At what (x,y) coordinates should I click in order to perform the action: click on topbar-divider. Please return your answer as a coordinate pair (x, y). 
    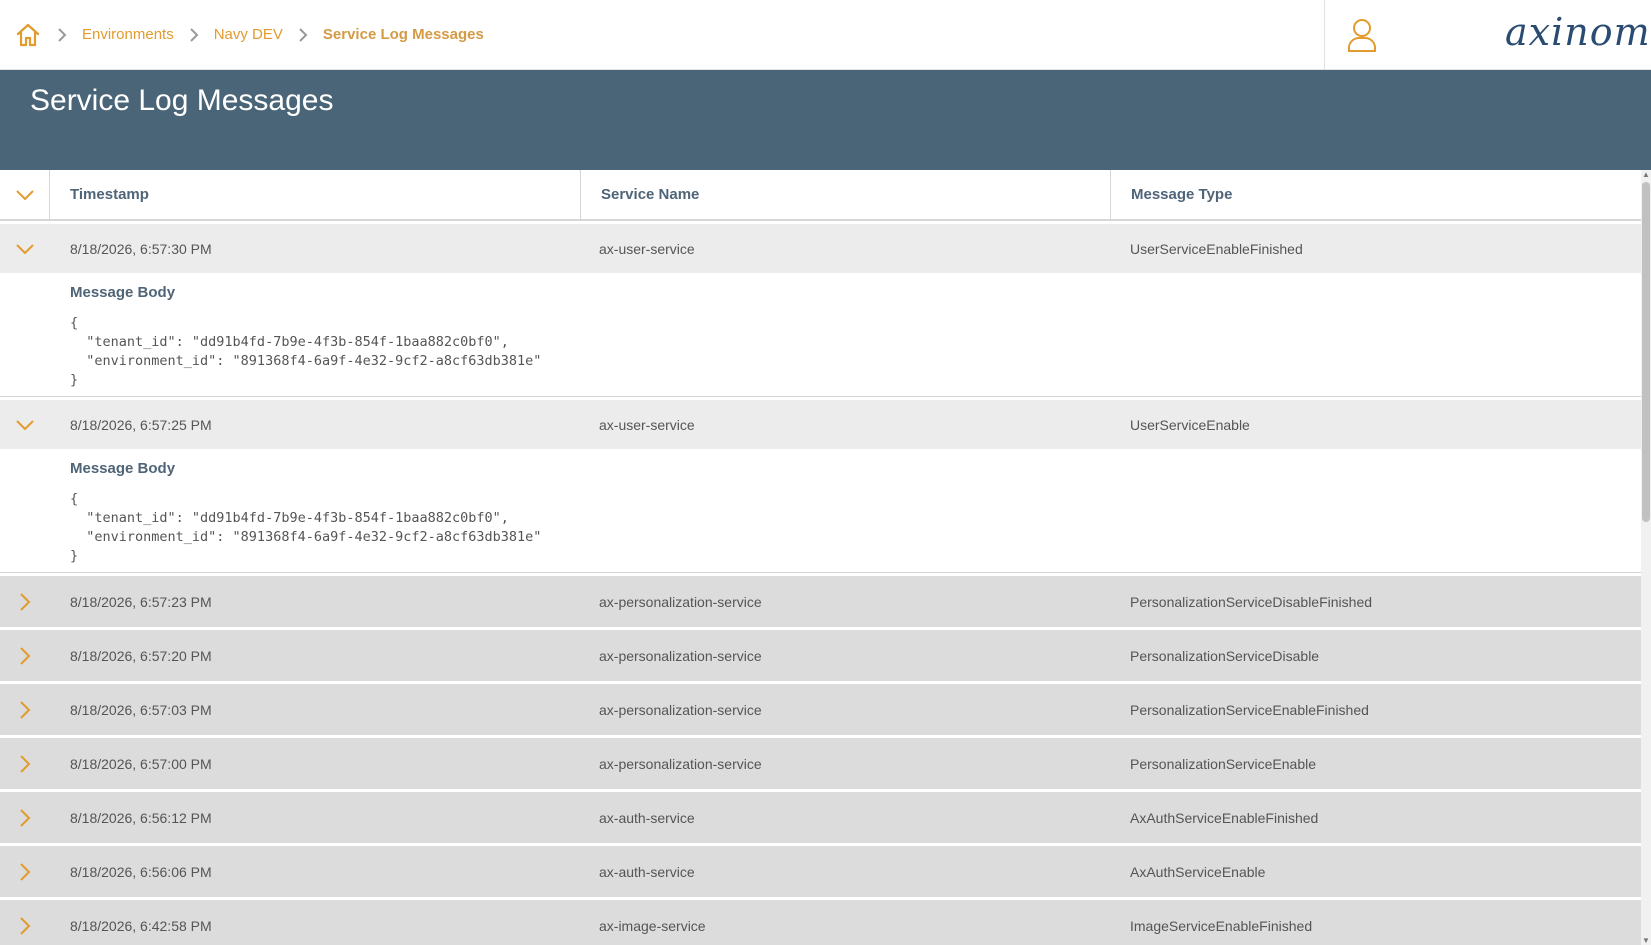
    Looking at the image, I should click on (1324, 35).